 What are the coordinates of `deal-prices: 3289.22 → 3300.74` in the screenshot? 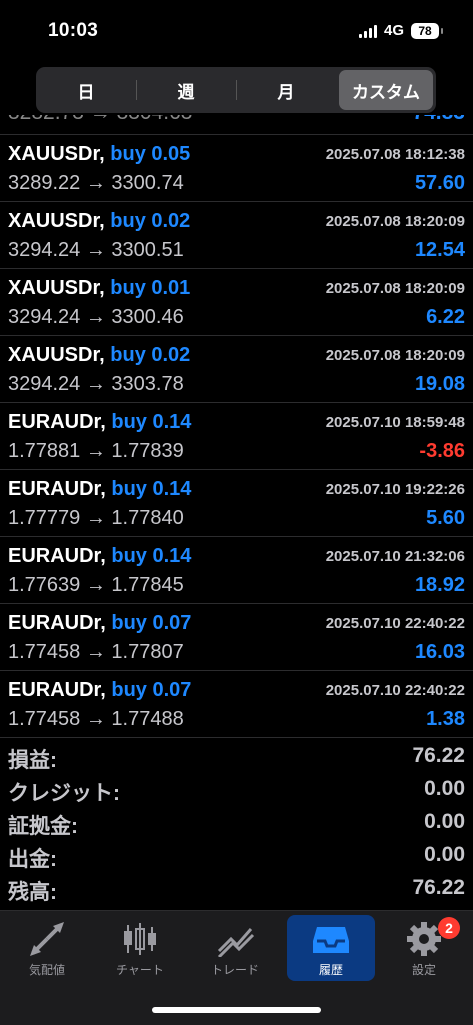 It's located at (96, 183).